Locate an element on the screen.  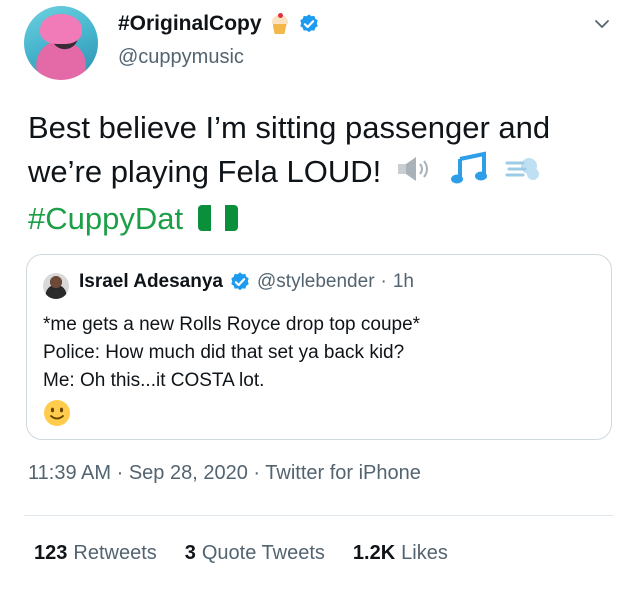
quoted-tweet-time: 1h is located at coordinates (403, 282).